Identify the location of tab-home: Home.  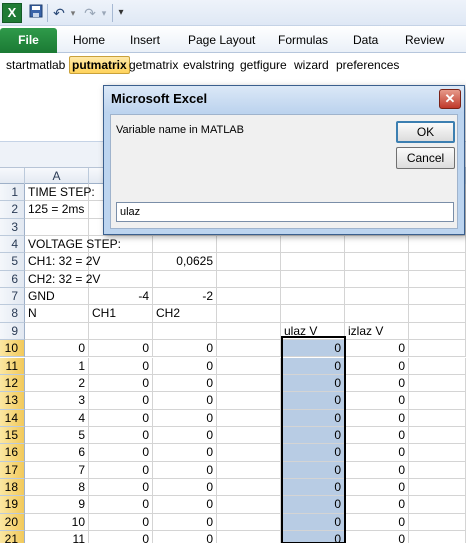
(89, 40).